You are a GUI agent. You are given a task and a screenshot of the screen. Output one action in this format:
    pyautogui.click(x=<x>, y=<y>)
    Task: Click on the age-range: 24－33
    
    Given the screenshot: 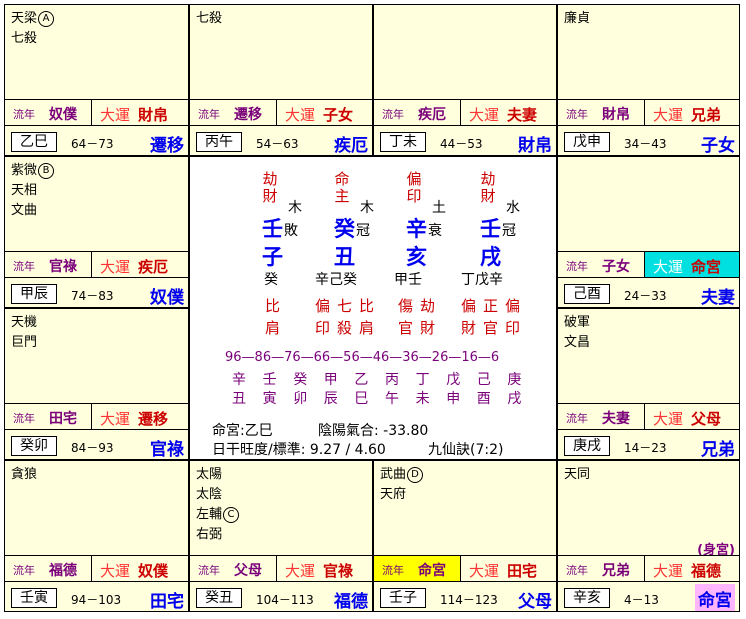 What is the action you would take?
    pyautogui.click(x=645, y=296)
    